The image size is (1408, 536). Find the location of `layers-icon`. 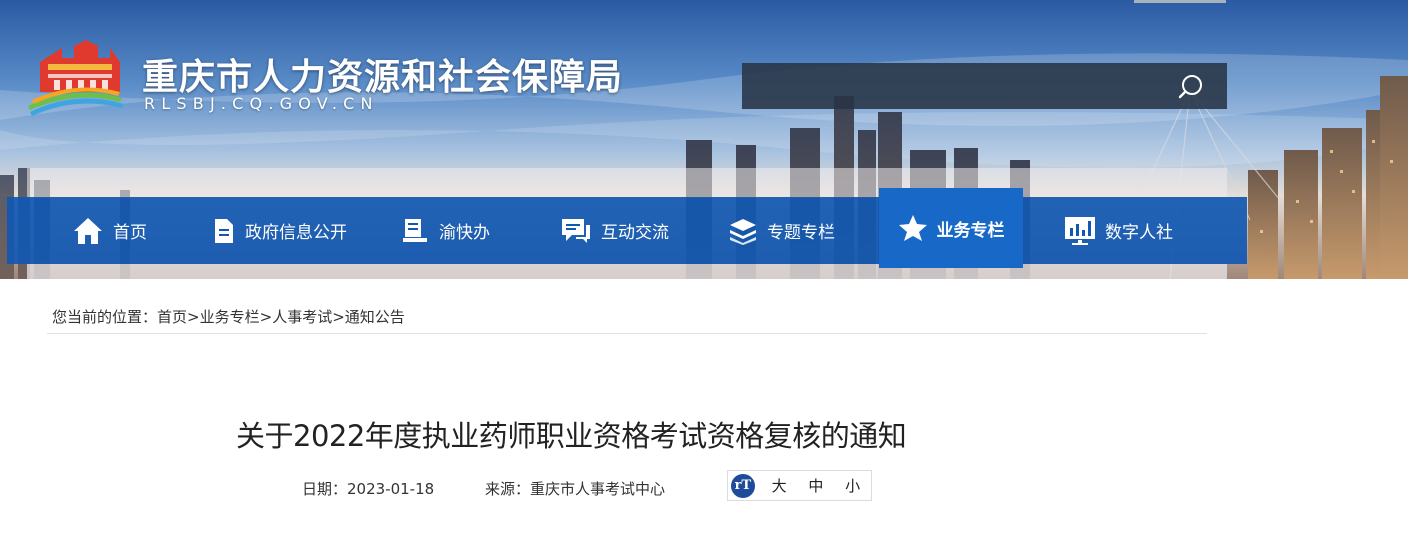

layers-icon is located at coordinates (743, 231).